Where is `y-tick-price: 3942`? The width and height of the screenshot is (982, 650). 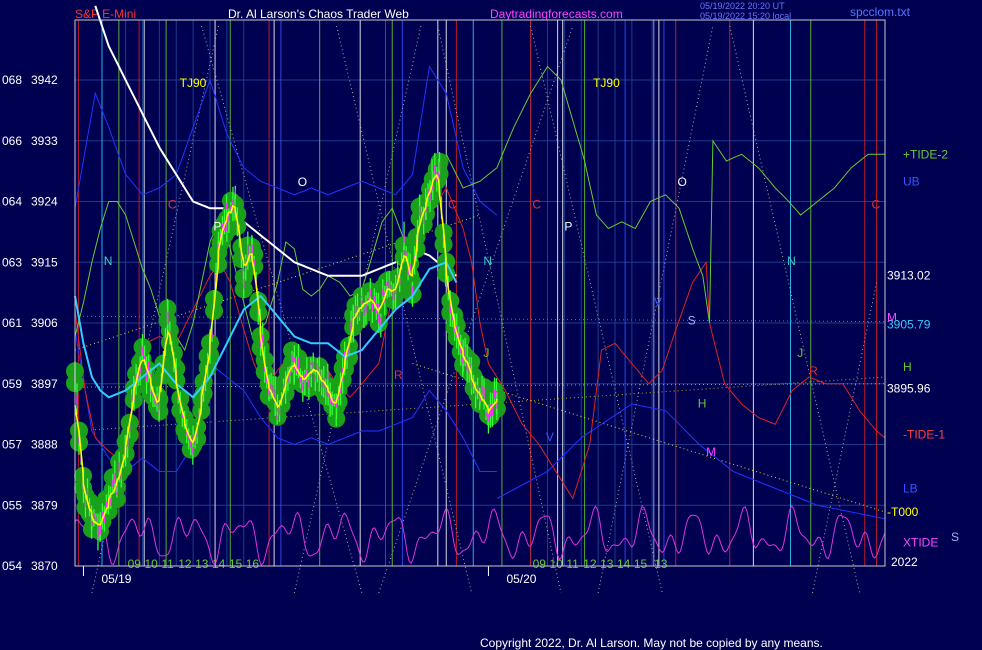
y-tick-price: 3942 is located at coordinates (44, 80).